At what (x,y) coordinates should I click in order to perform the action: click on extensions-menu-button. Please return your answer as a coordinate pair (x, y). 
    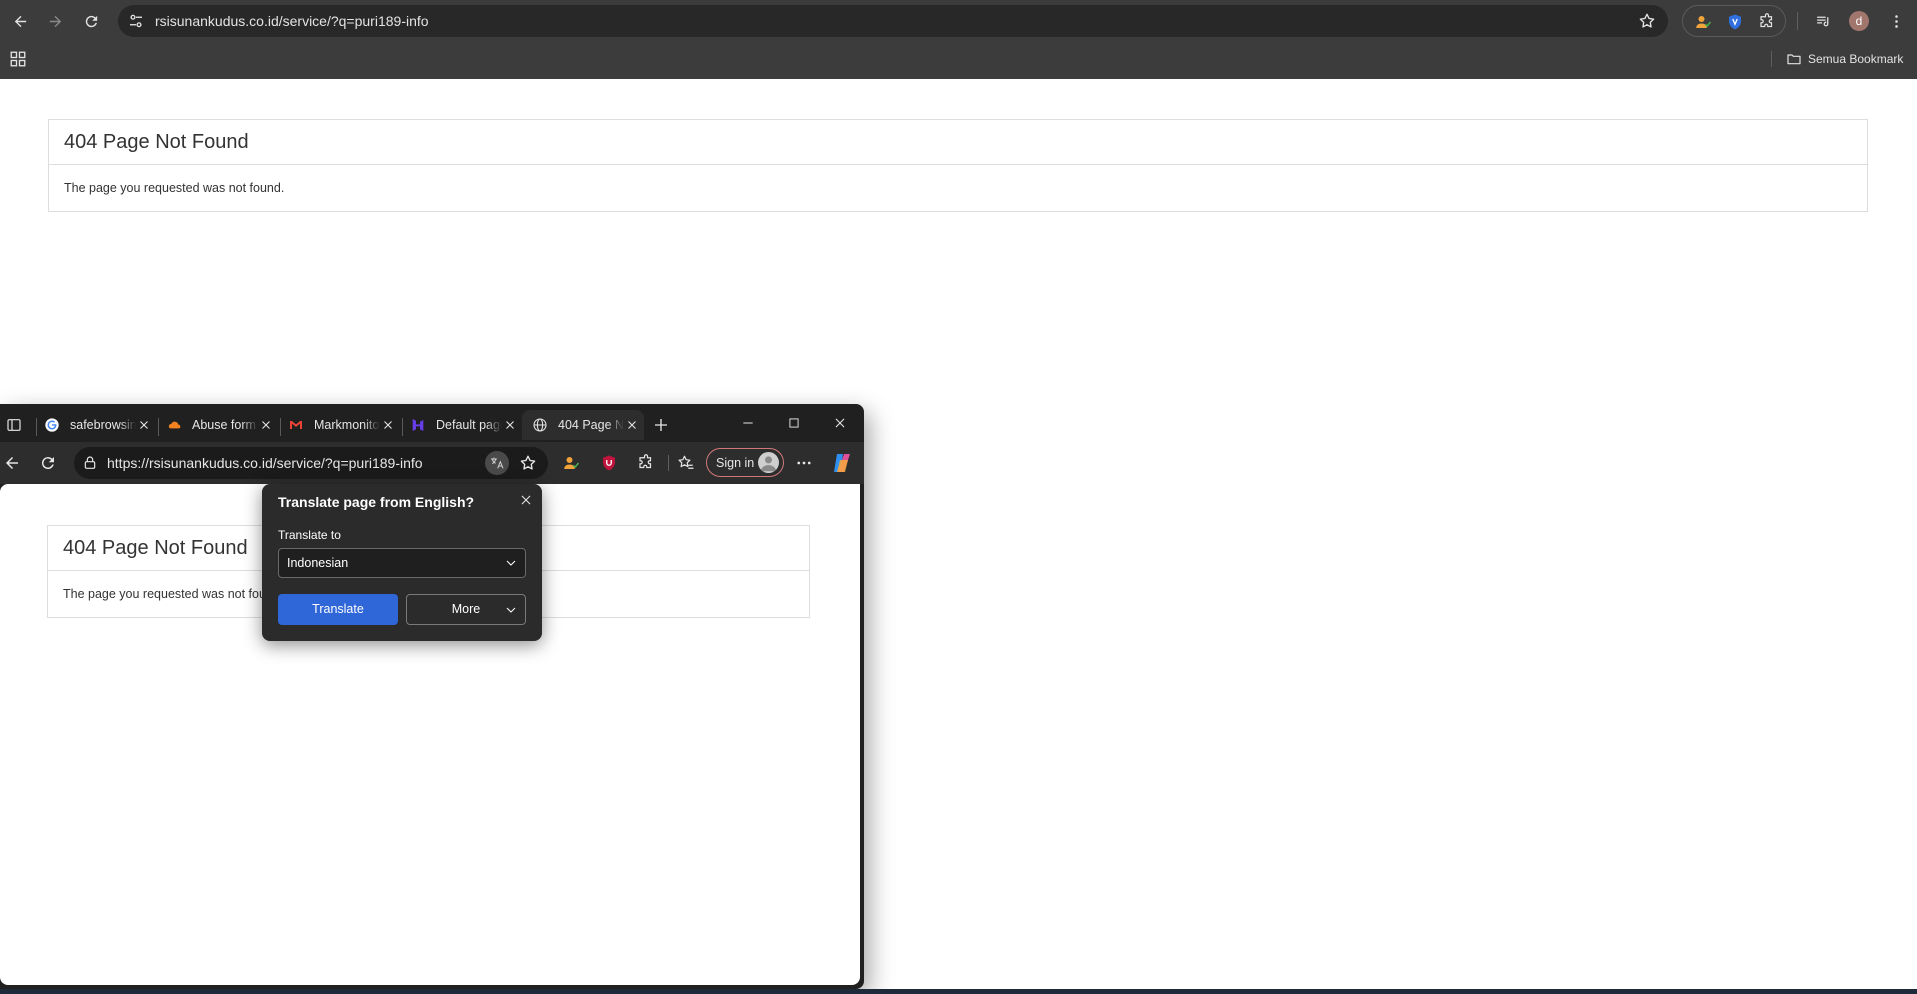
    Looking at the image, I should click on (1767, 22).